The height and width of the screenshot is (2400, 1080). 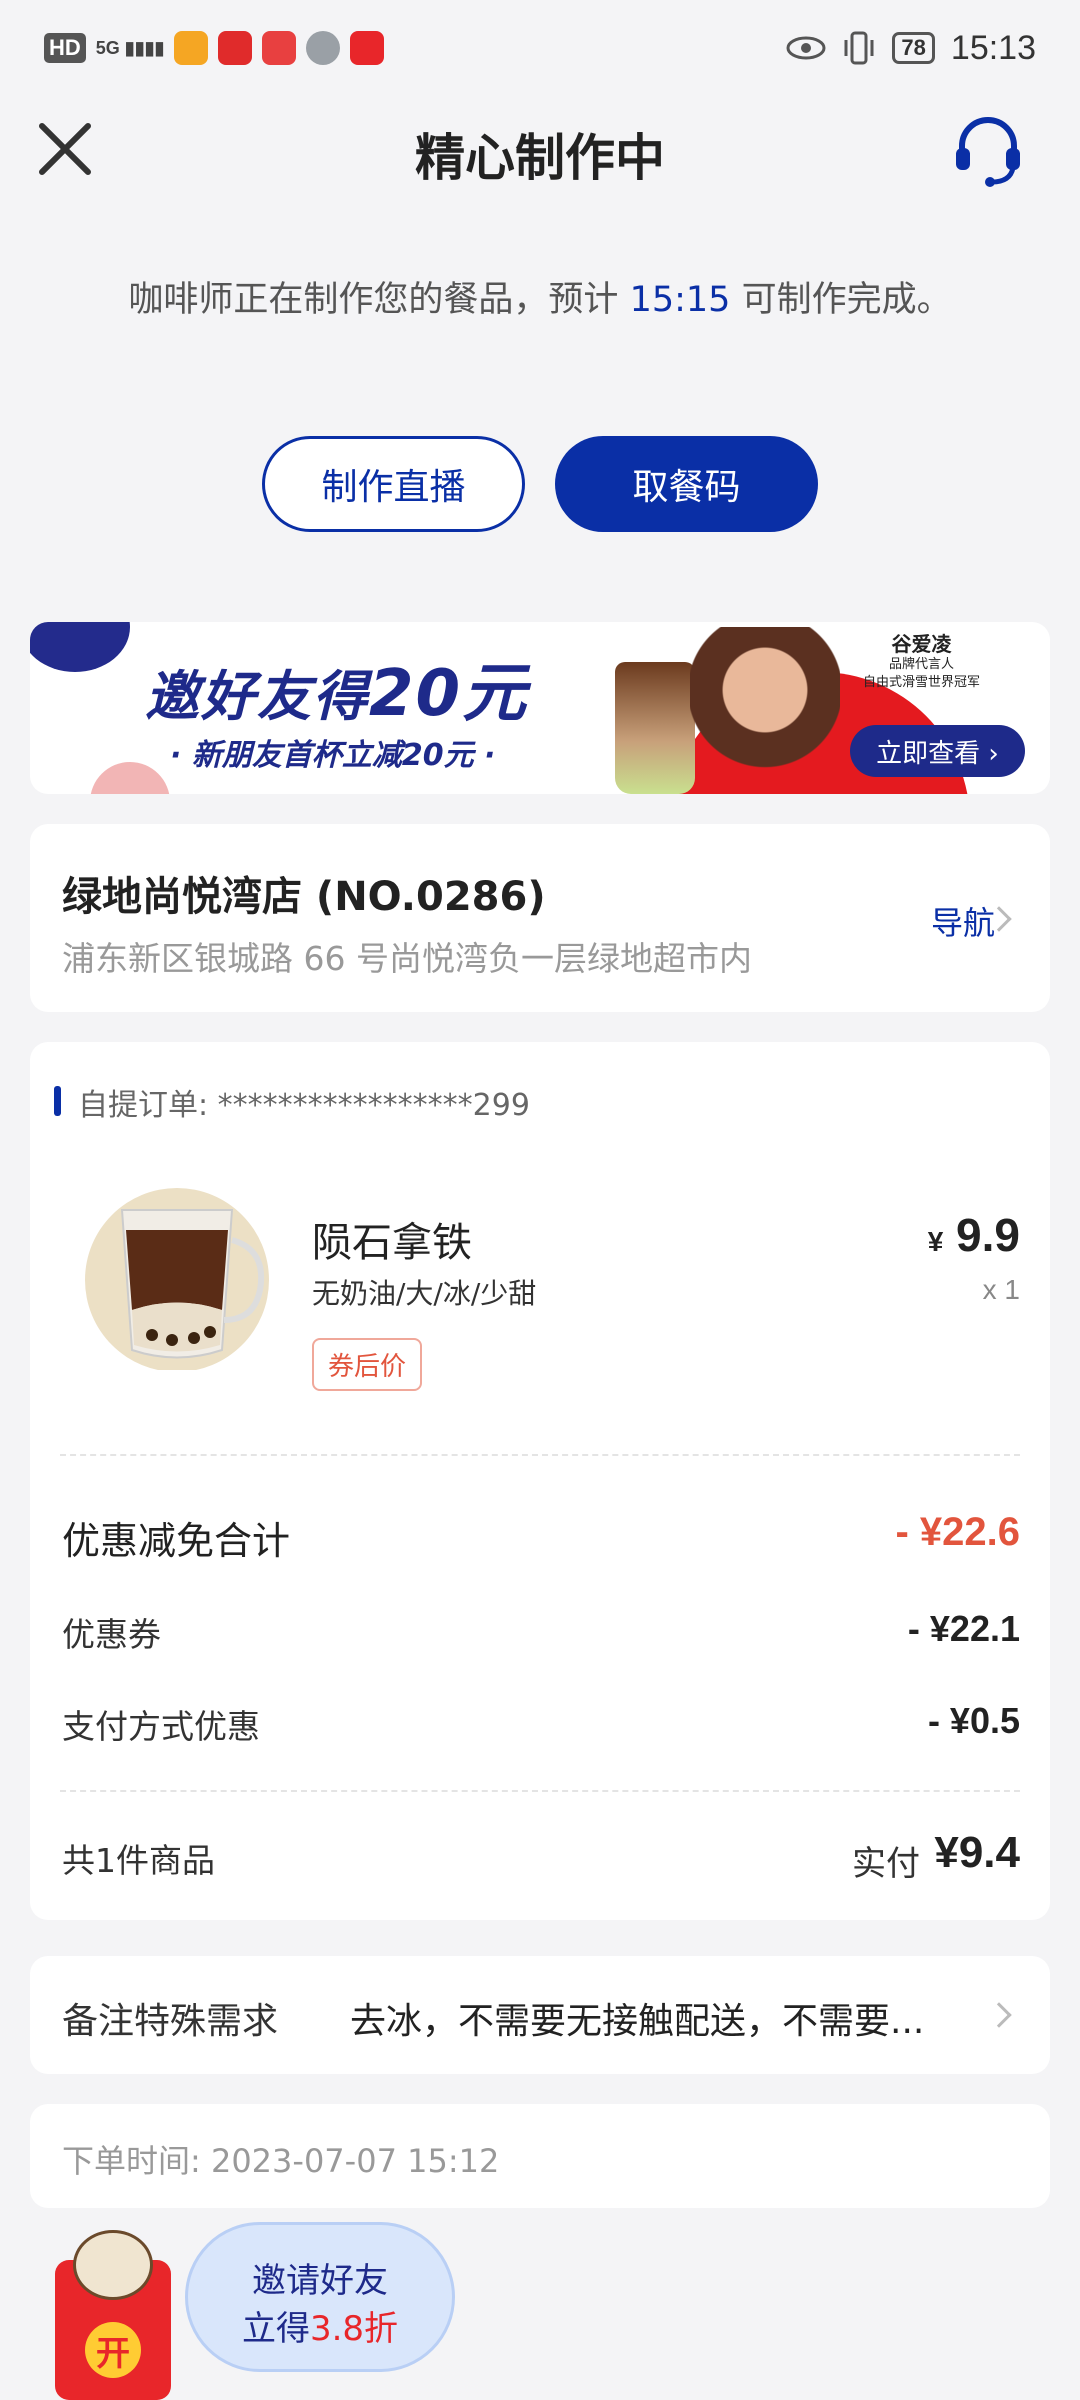 What do you see at coordinates (235, 48) in the screenshot?
I see `shopping-app-icon` at bounding box center [235, 48].